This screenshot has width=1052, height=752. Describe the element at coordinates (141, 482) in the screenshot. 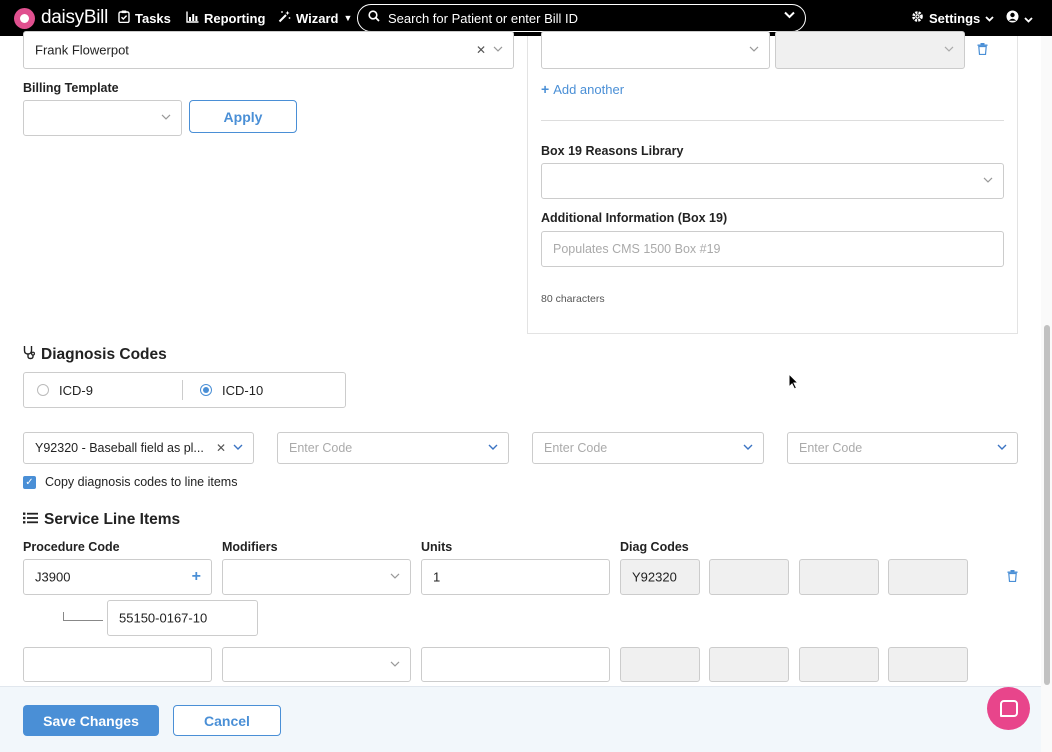

I see `copy-diagnosis-label: Copy diagnosis codes to line items` at that location.